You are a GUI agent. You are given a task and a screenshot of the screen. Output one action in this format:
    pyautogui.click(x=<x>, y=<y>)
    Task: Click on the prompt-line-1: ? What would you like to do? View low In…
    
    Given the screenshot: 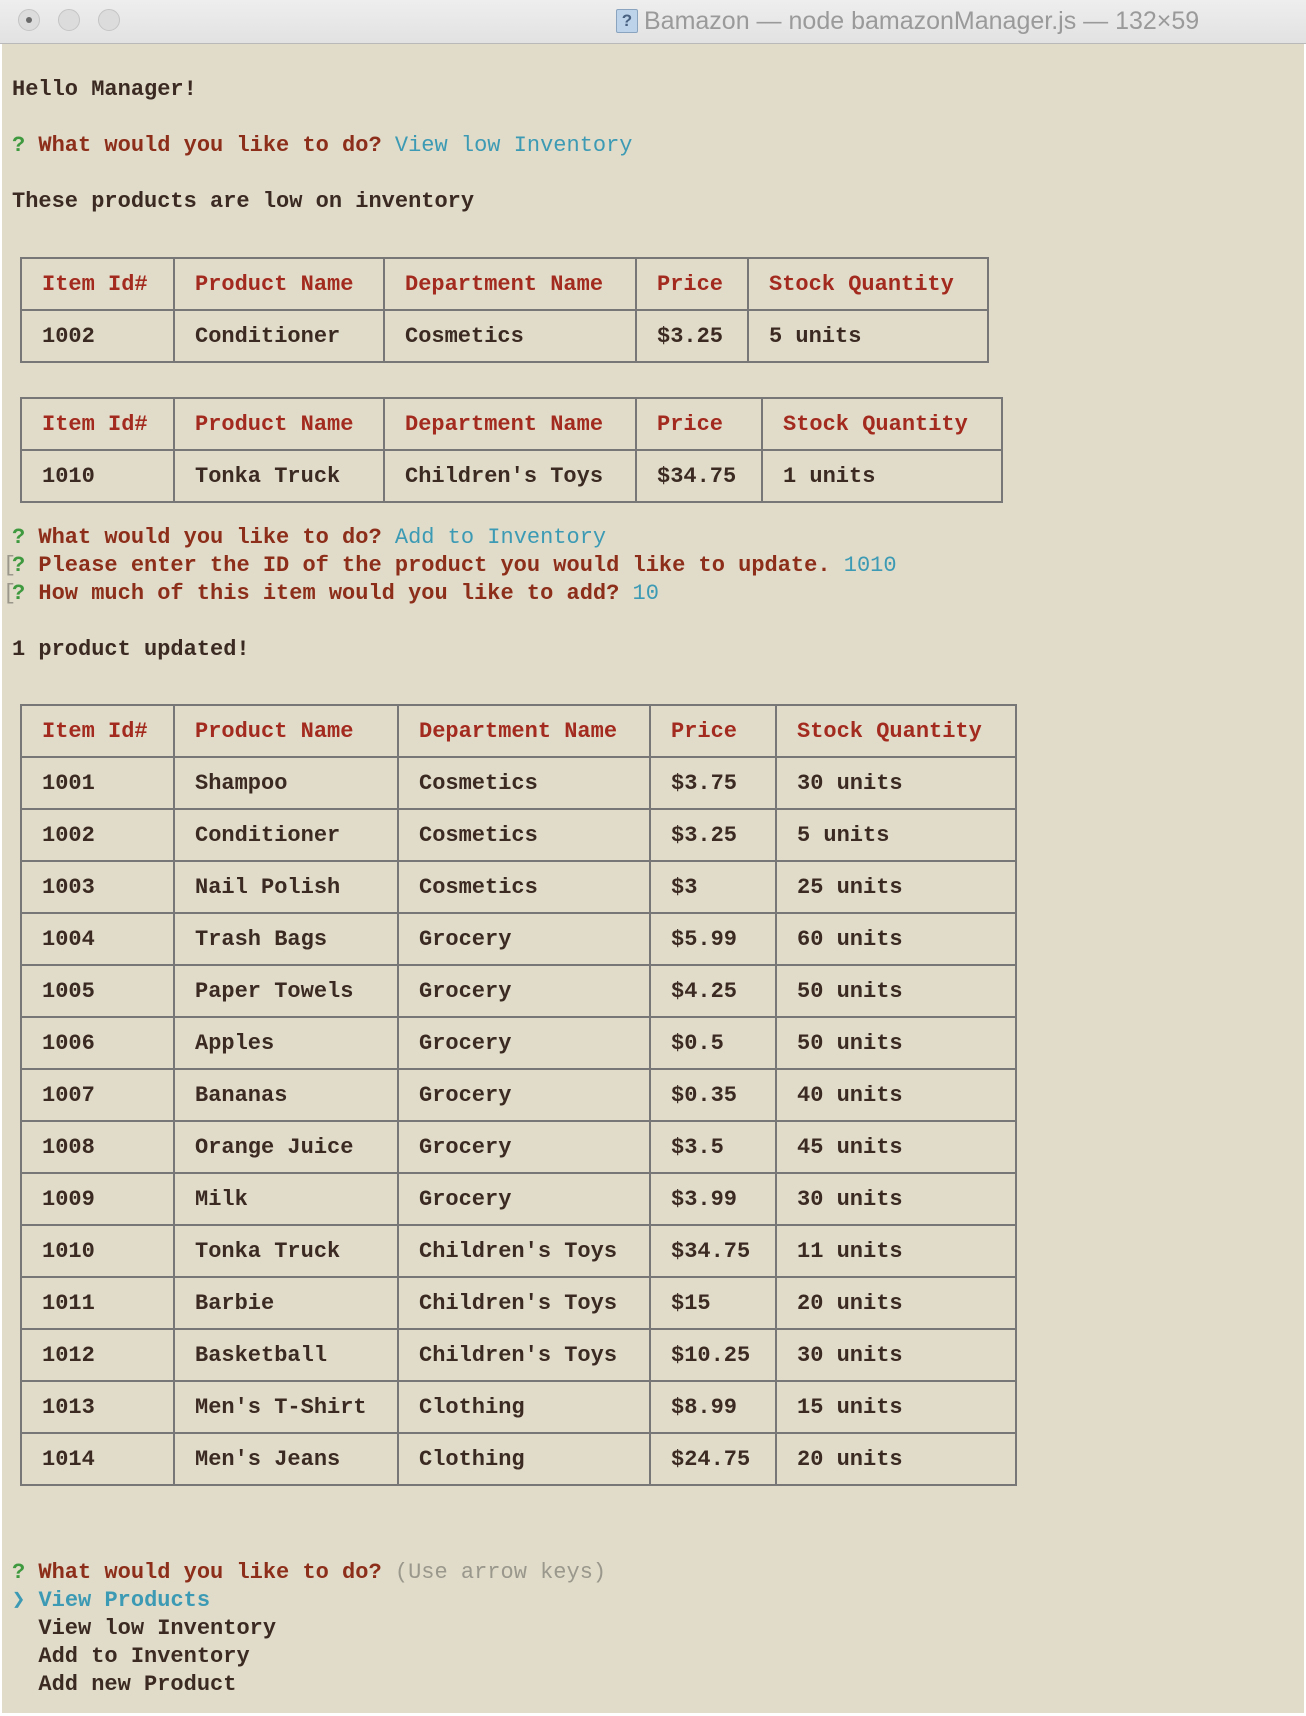 What is the action you would take?
    pyautogui.click(x=322, y=146)
    